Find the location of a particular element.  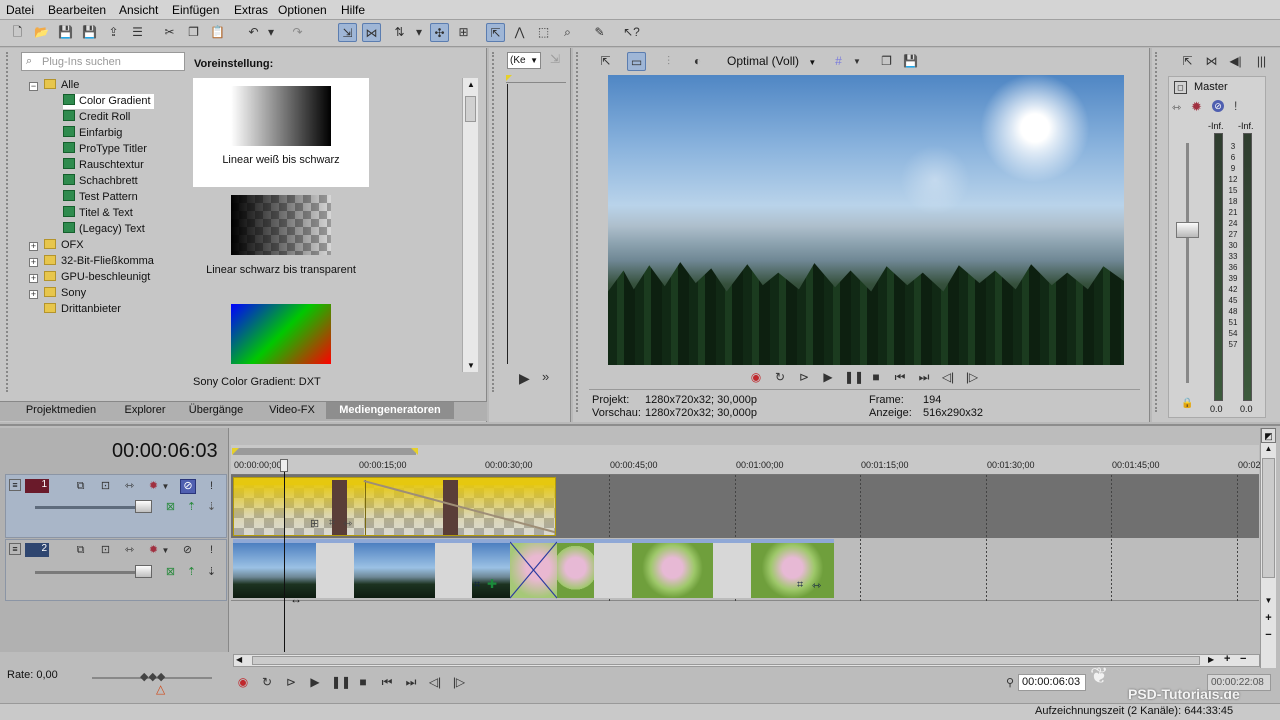

cut-icon: ✂ is located at coordinates (169, 32).